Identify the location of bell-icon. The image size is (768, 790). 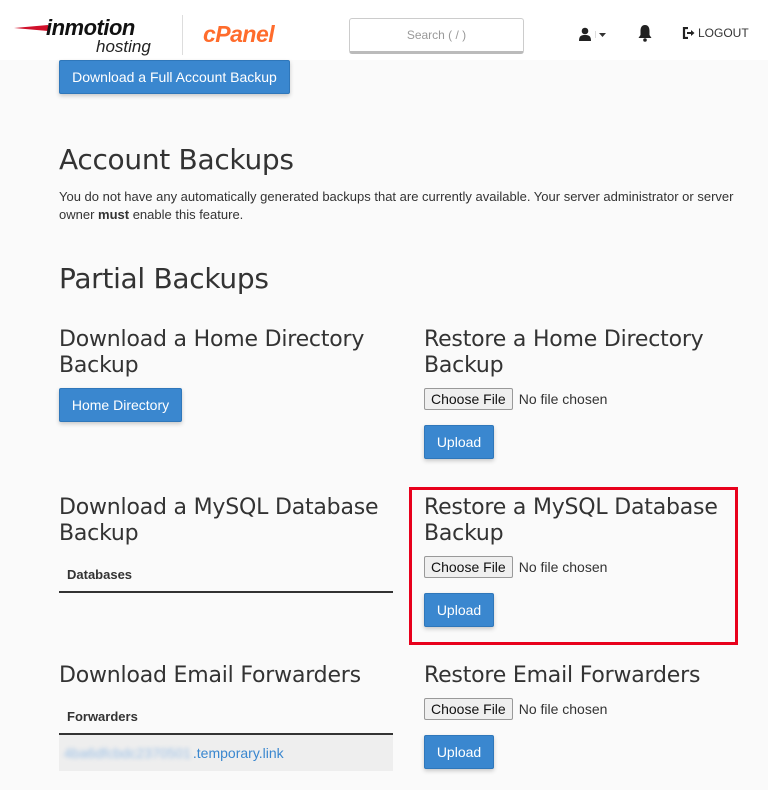
(645, 33).